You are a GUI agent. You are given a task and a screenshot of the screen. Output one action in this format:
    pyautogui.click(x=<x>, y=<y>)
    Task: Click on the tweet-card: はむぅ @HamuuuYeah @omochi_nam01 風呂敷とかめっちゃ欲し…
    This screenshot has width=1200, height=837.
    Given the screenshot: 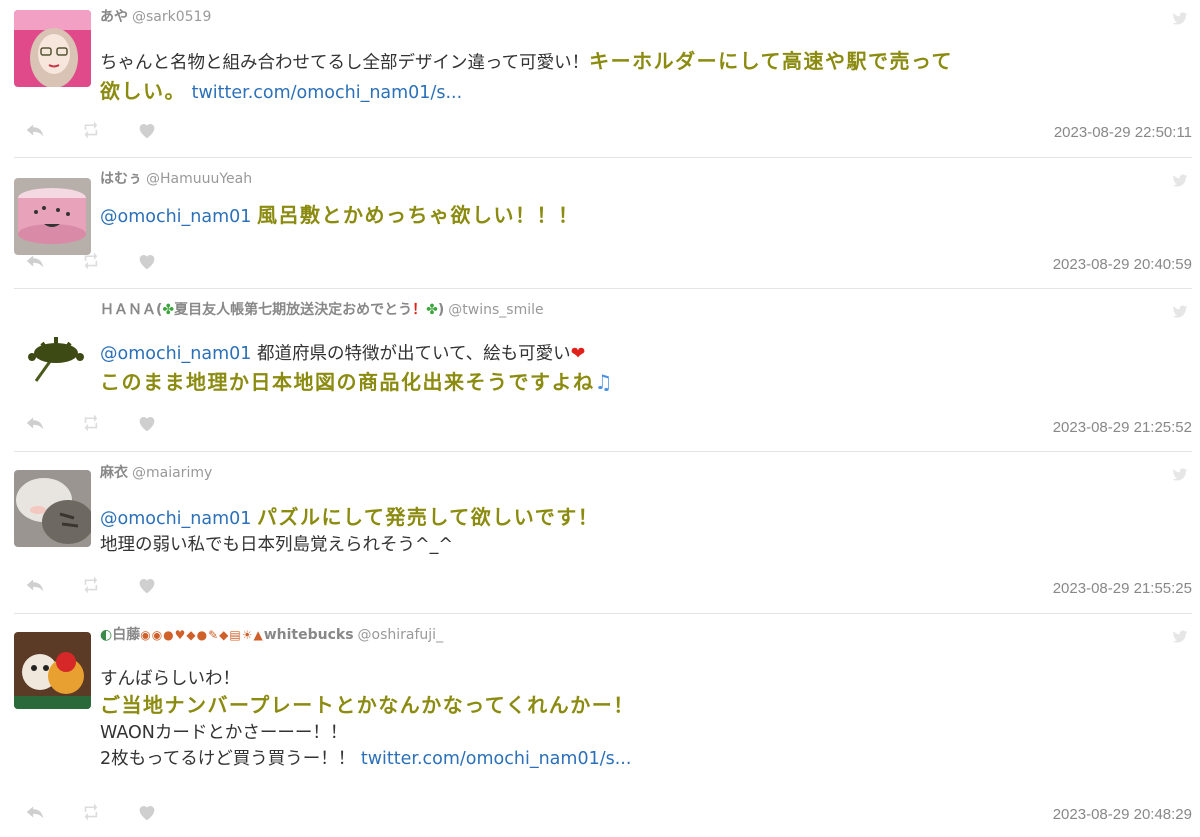 What is the action you would take?
    pyautogui.click(x=603, y=229)
    